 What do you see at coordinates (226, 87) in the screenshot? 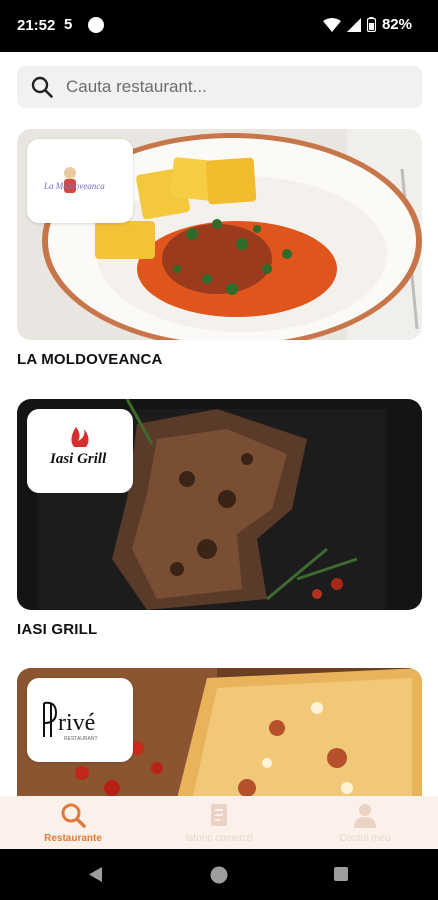
I see `search-input` at bounding box center [226, 87].